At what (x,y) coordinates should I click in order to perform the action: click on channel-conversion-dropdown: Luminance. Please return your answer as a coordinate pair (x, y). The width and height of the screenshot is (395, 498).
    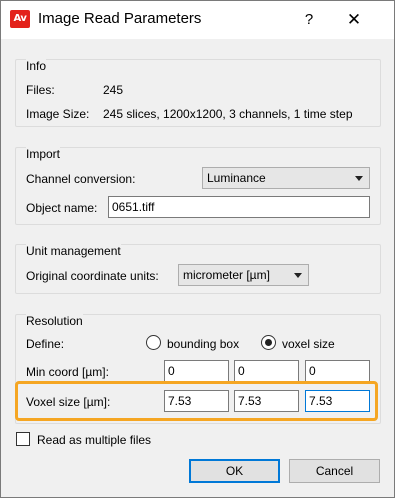
    Looking at the image, I should click on (286, 178).